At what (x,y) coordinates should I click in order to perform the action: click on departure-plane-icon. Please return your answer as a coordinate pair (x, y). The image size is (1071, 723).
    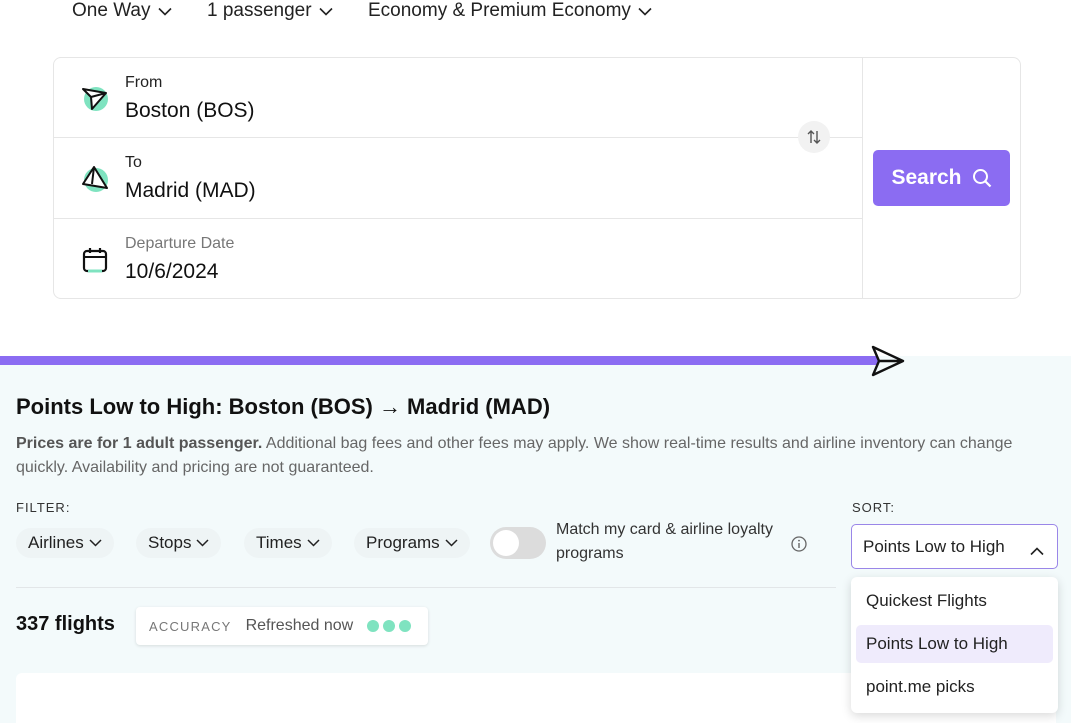
    Looking at the image, I should click on (95, 99).